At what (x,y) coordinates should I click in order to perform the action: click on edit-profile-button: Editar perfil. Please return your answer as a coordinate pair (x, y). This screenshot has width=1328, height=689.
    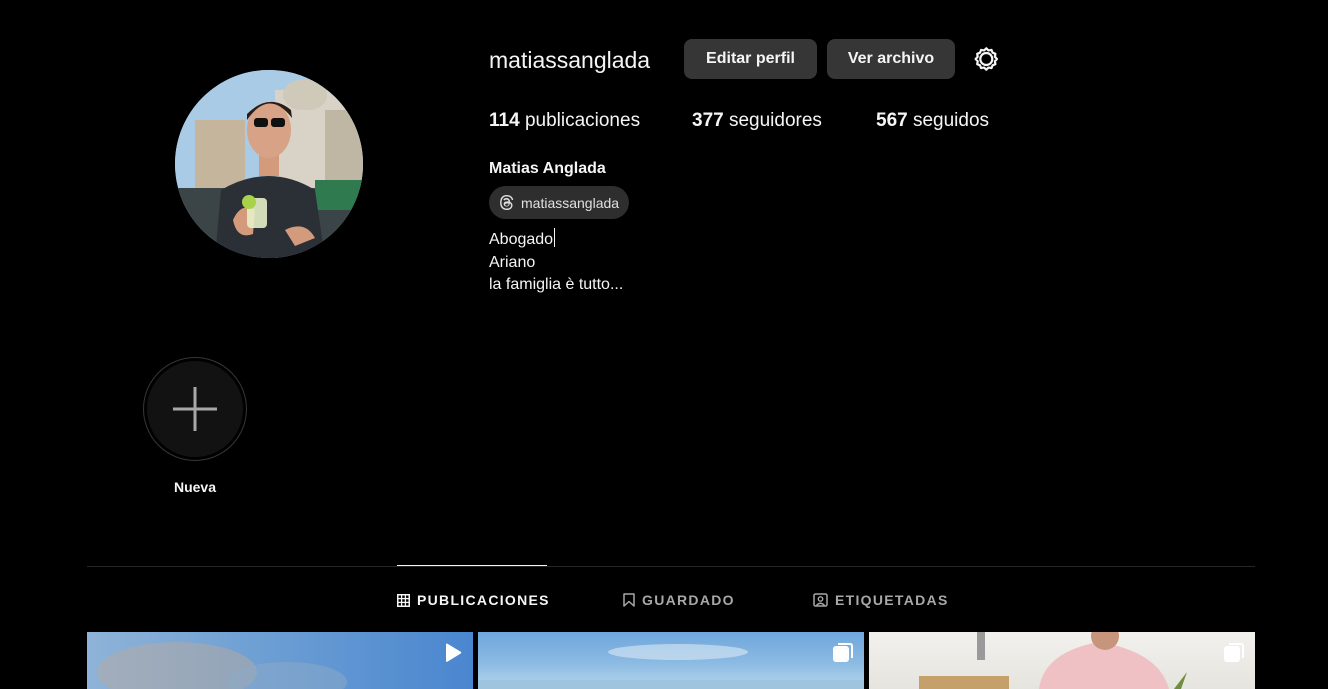
    Looking at the image, I should click on (750, 59).